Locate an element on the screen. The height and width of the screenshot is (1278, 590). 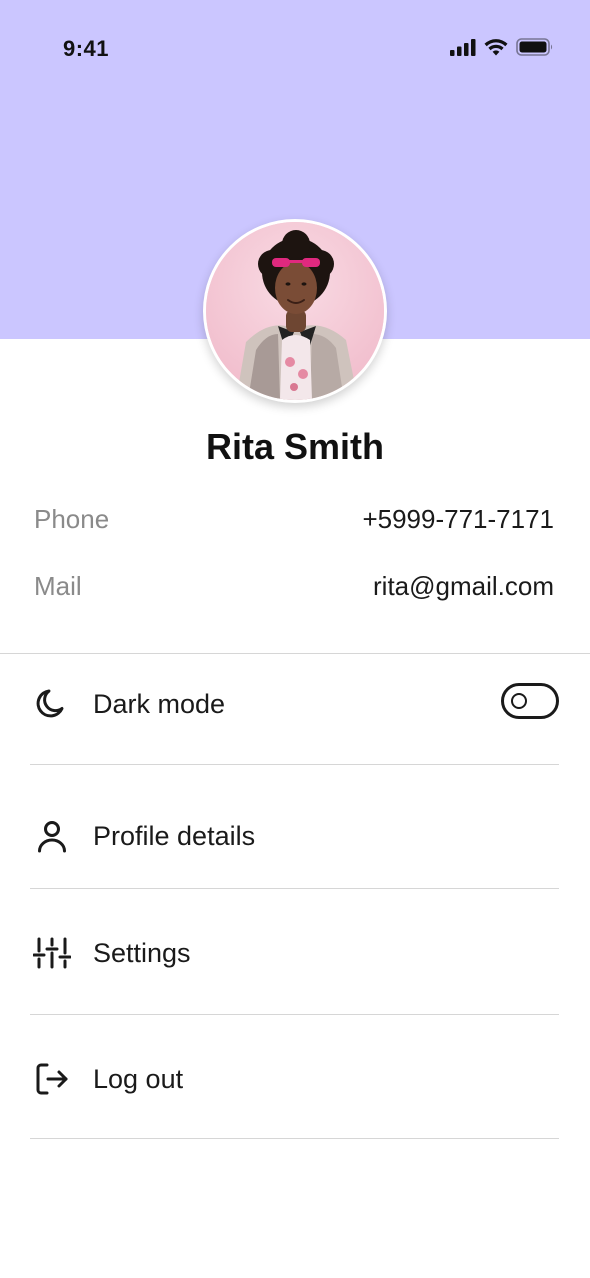
profile-avatar is located at coordinates (295, 311).